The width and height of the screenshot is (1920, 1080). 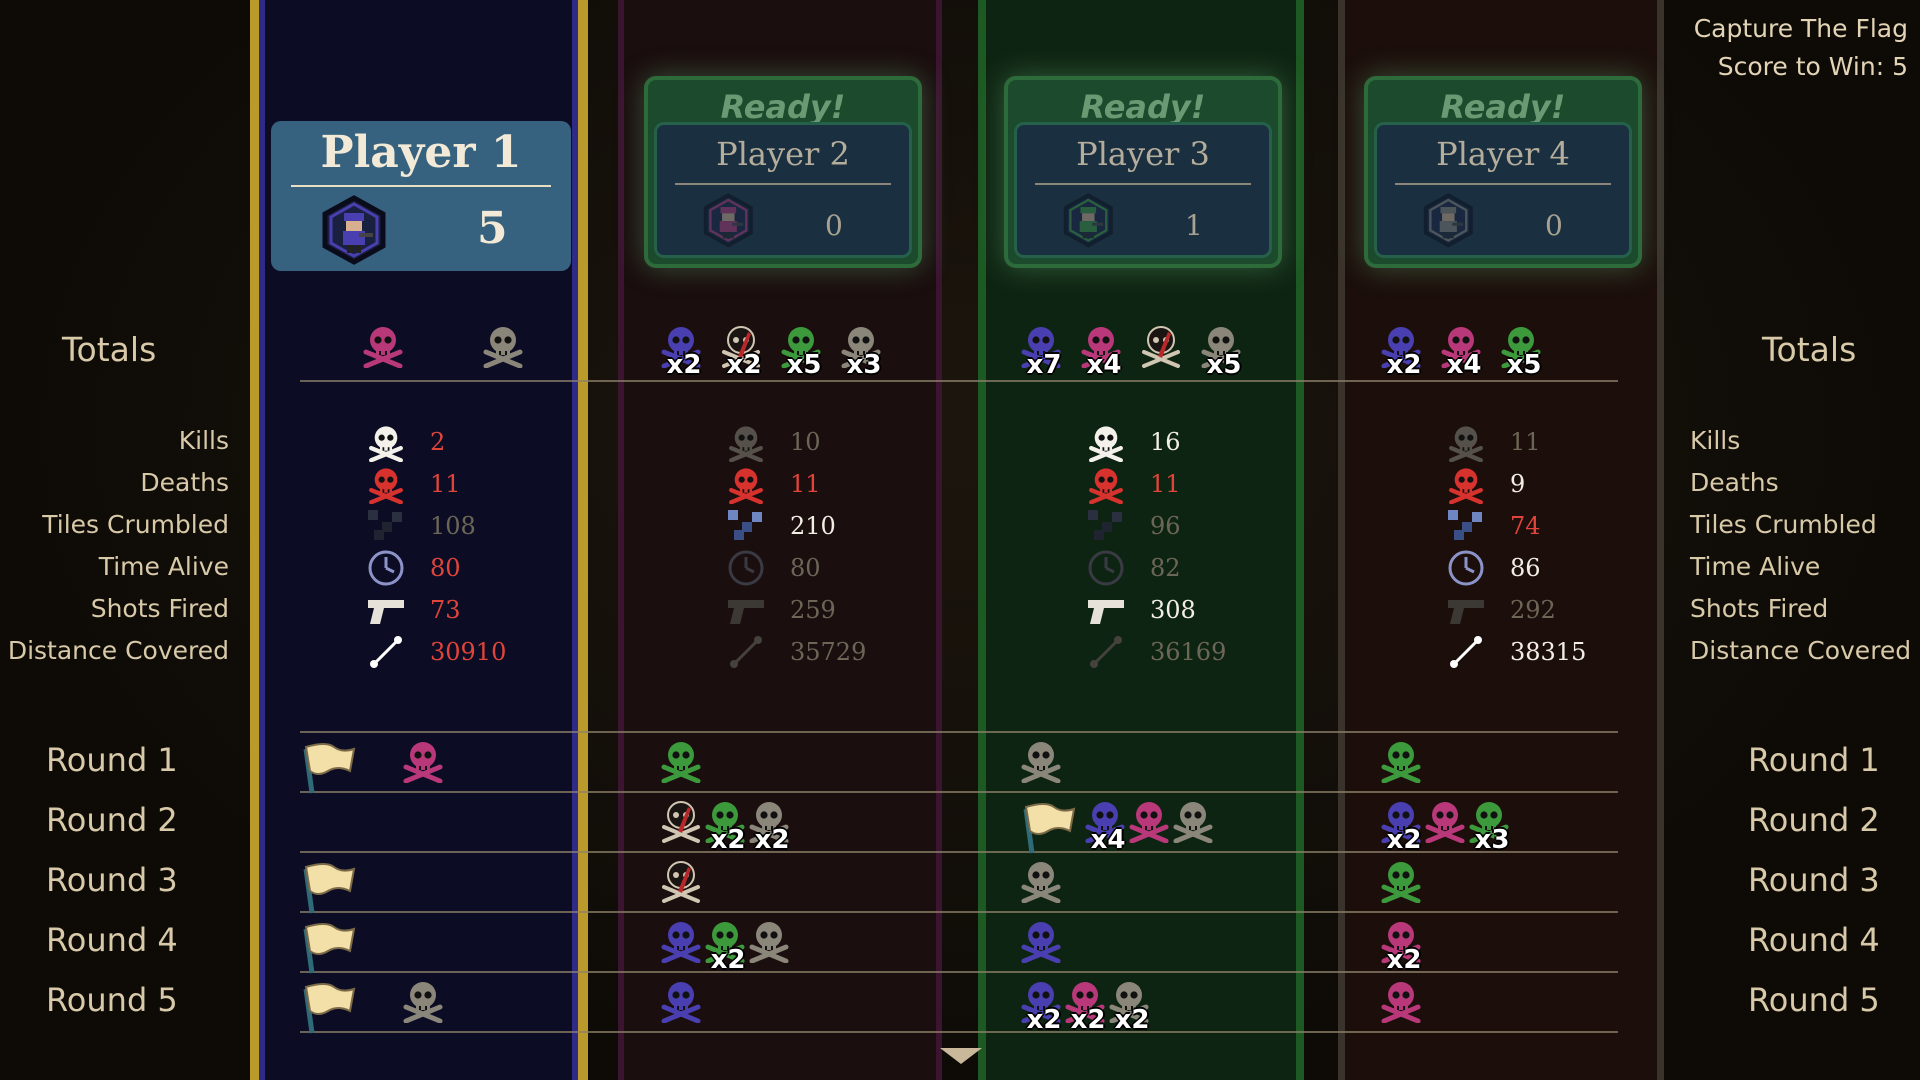 What do you see at coordinates (420, 526) in the screenshot?
I see `stat-row: 108` at bounding box center [420, 526].